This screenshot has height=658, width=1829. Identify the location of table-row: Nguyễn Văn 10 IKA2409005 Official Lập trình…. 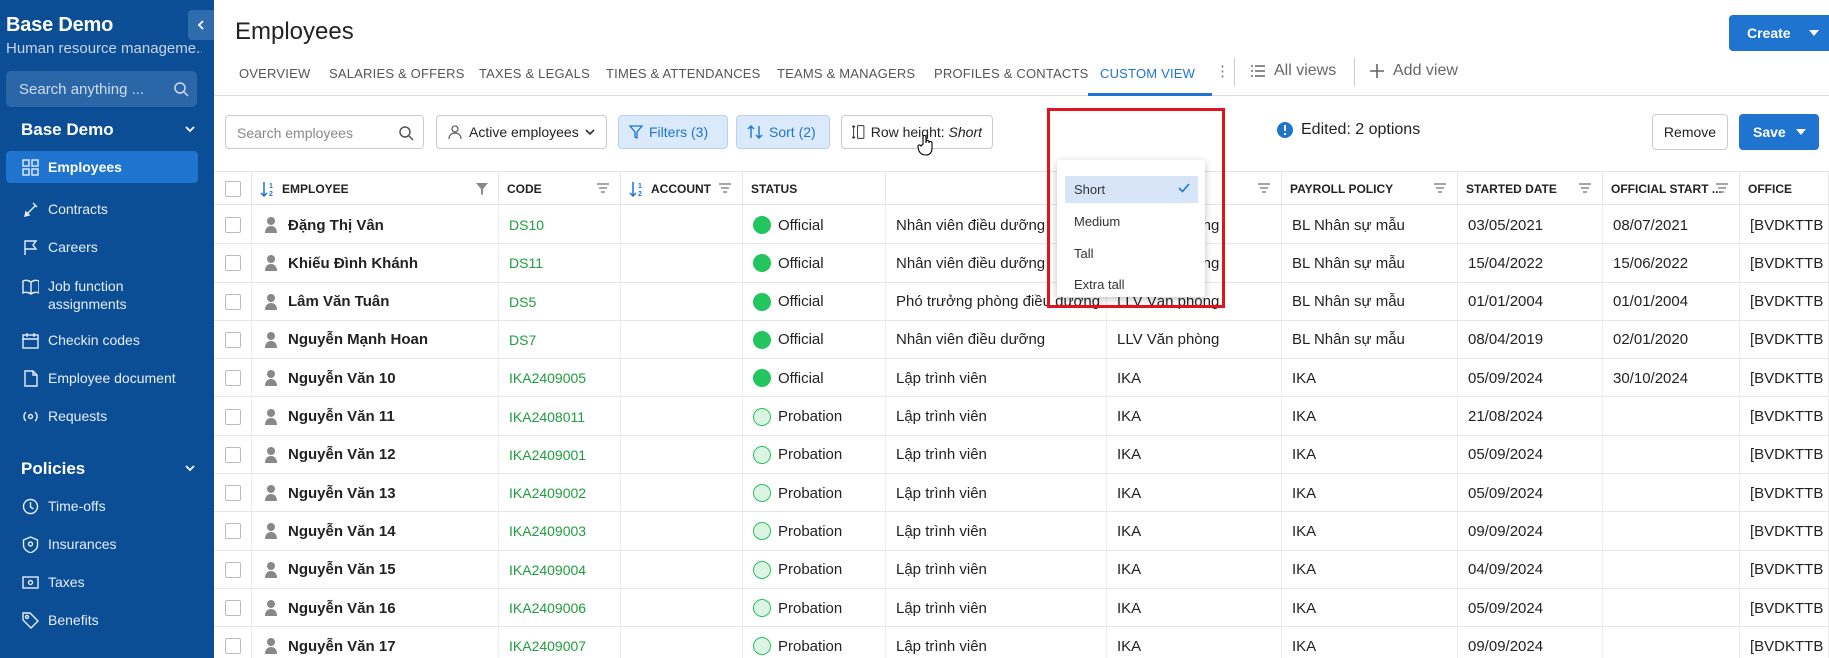
(1021, 378).